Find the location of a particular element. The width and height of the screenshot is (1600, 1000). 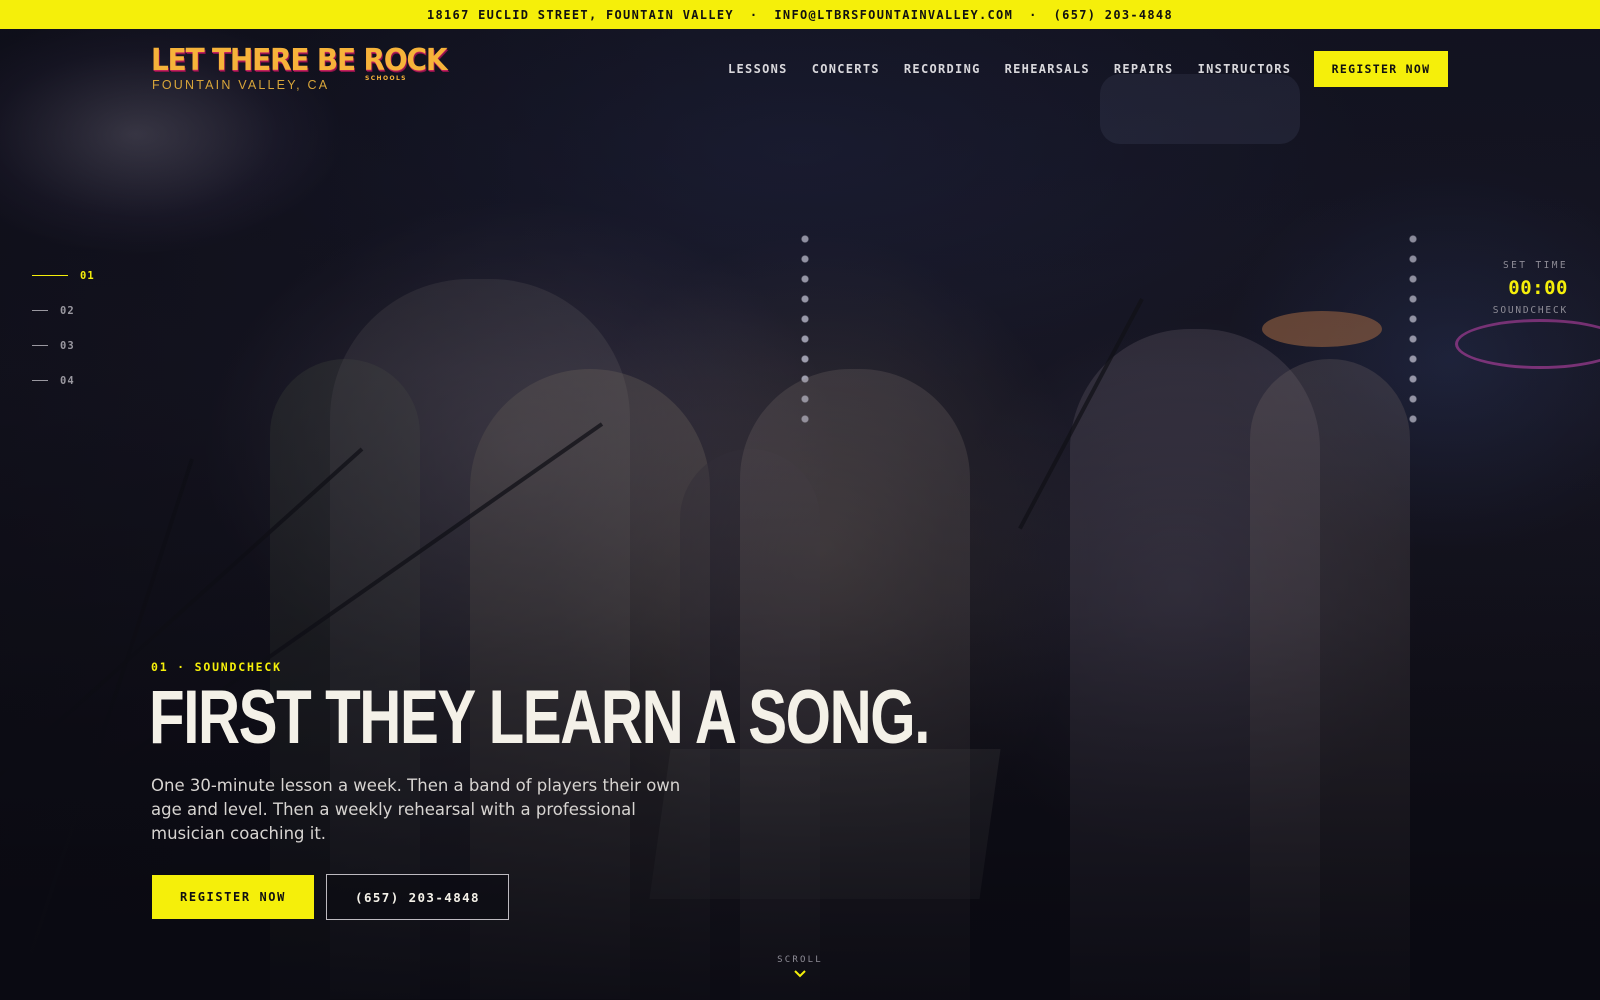

hero-headline: FIRST THEY LEARN A SONG. is located at coordinates (539, 718).